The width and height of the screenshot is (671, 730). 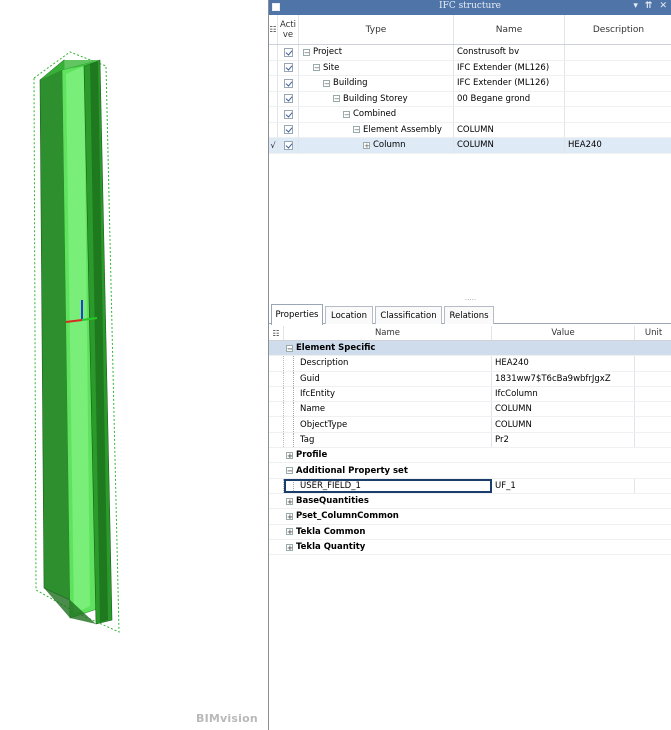 What do you see at coordinates (470, 379) in the screenshot?
I see `property-row: Guid 1831ww7$T6cBa9wbfrJgxZ` at bounding box center [470, 379].